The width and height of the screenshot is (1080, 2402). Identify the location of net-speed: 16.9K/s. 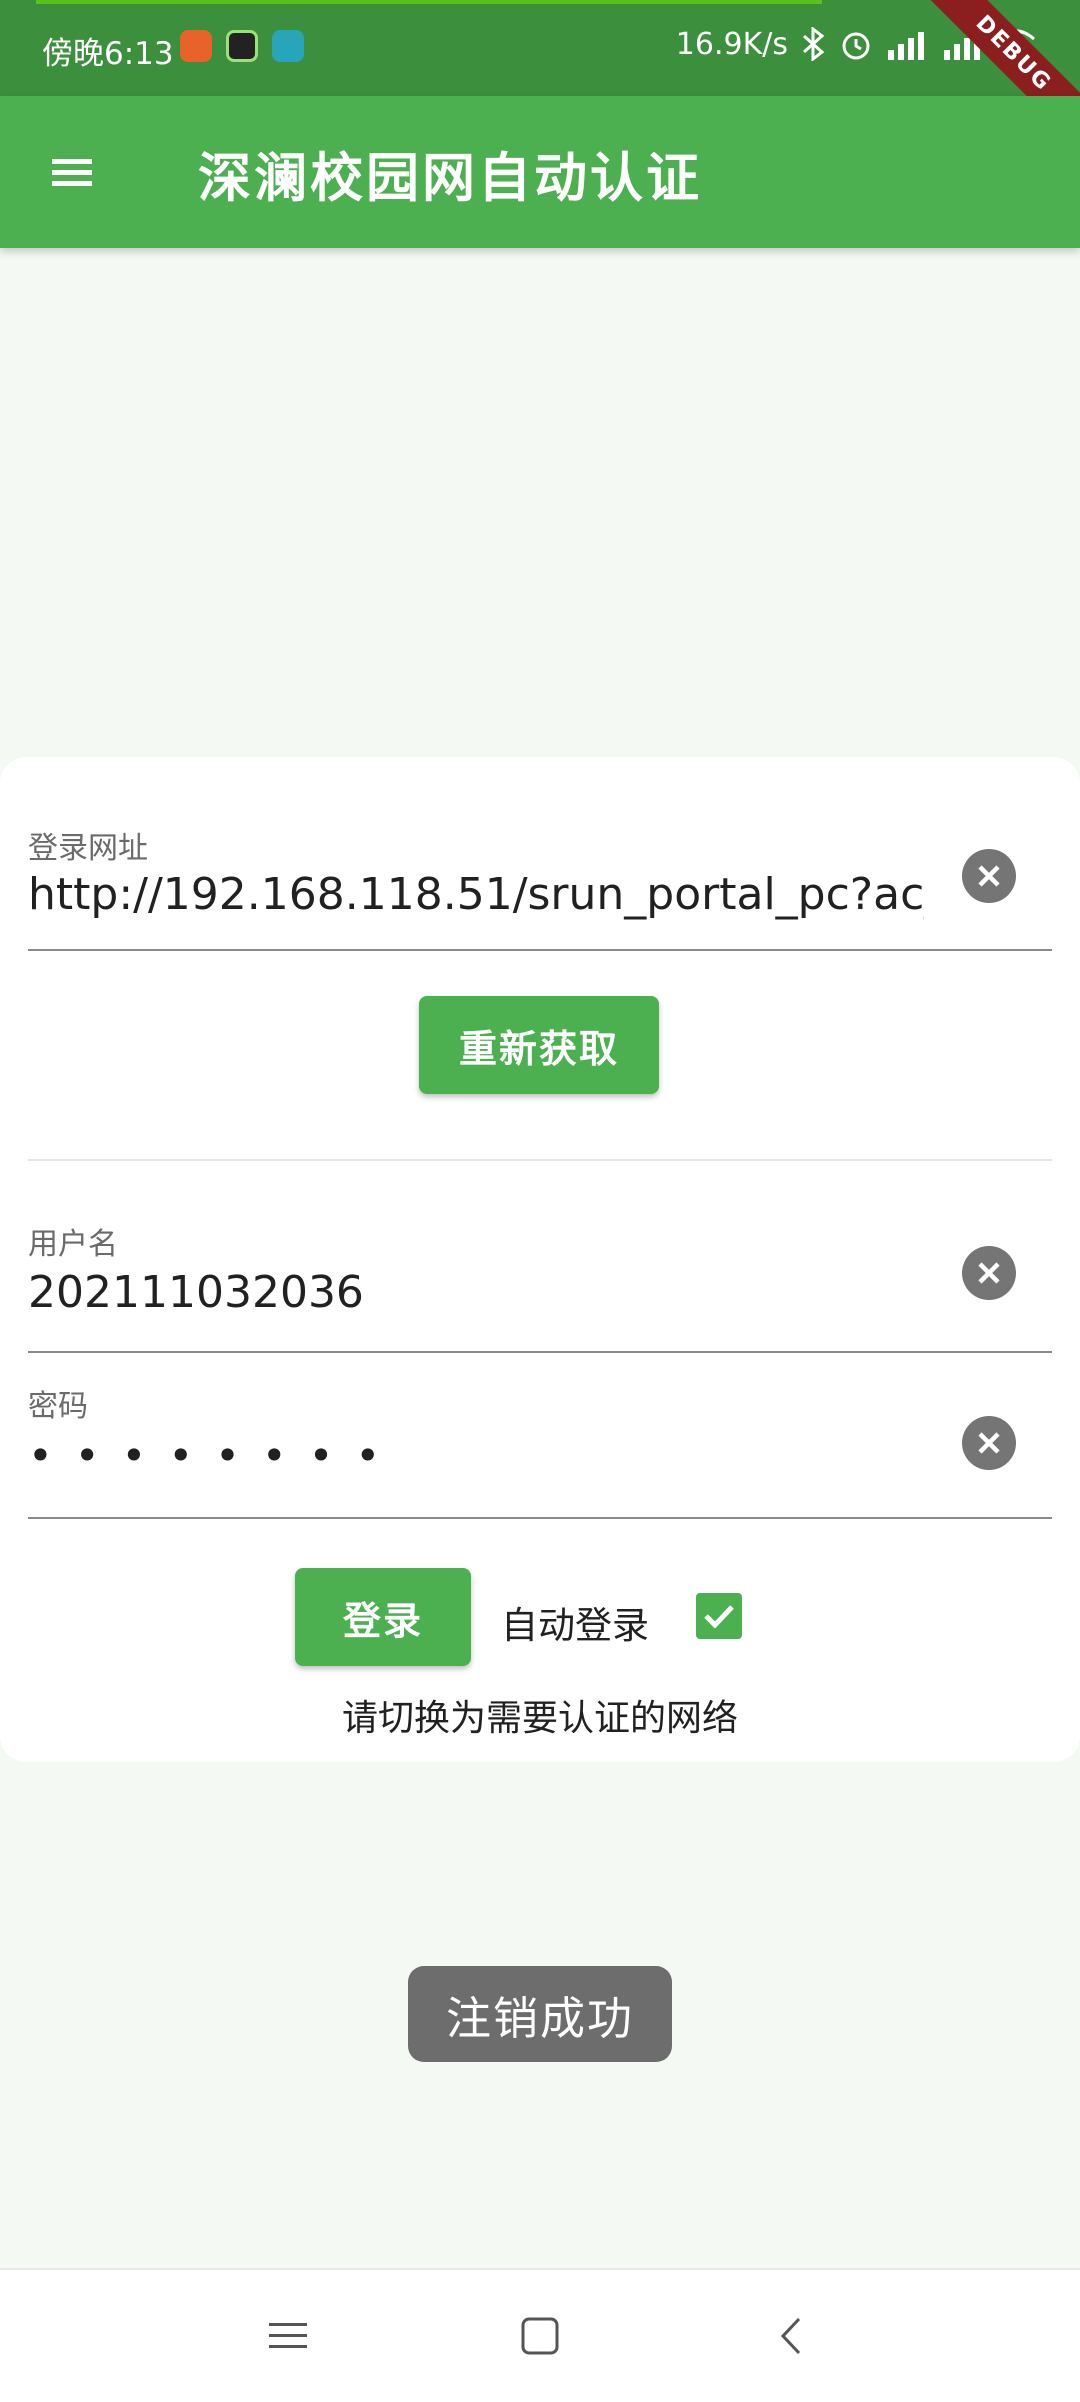
(731, 44).